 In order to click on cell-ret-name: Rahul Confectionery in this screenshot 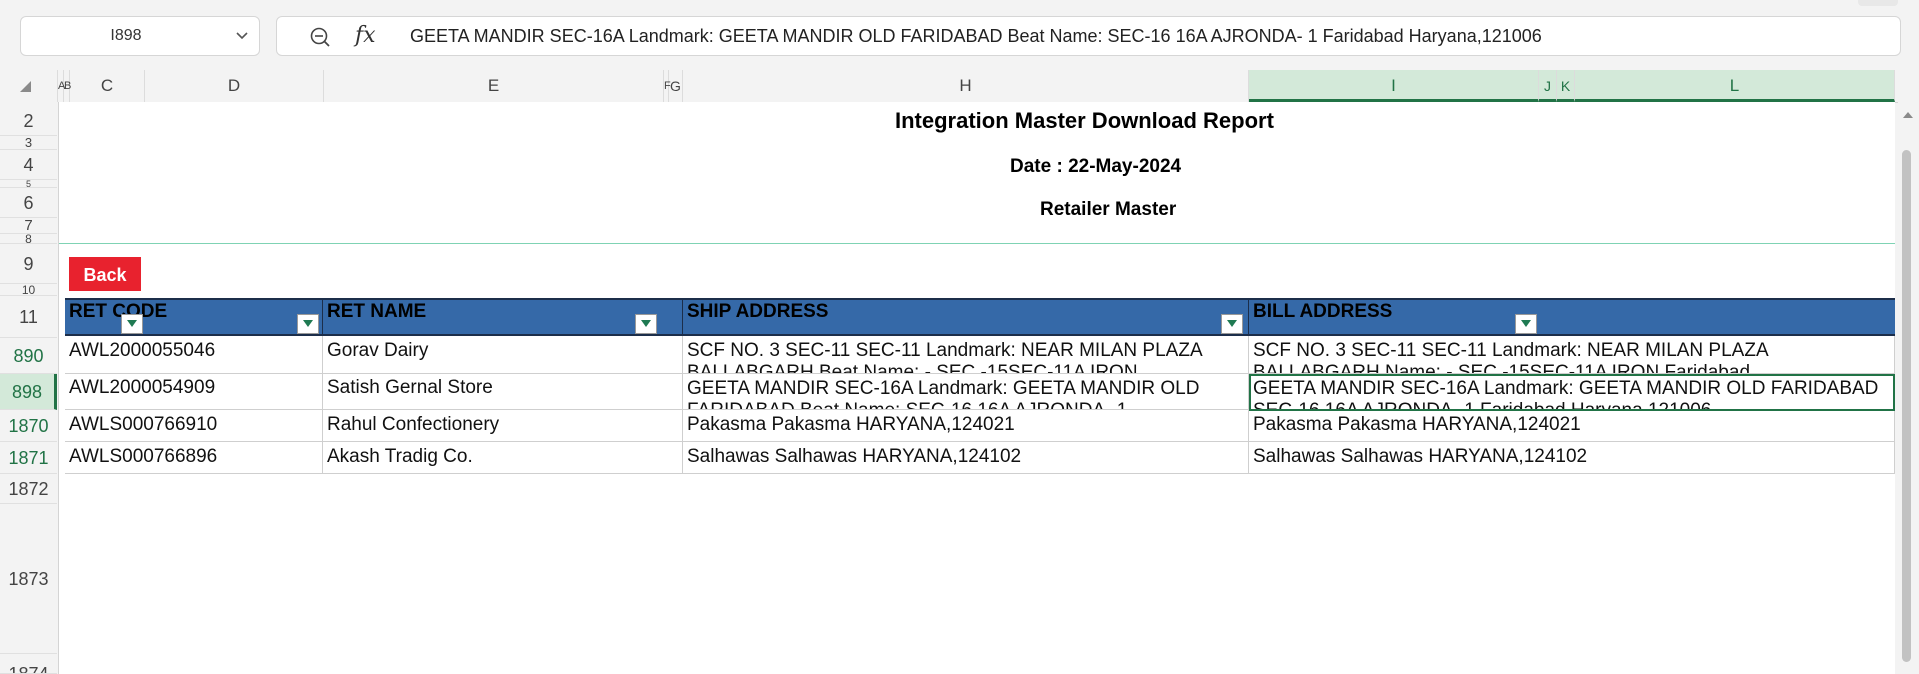, I will do `click(503, 425)`.